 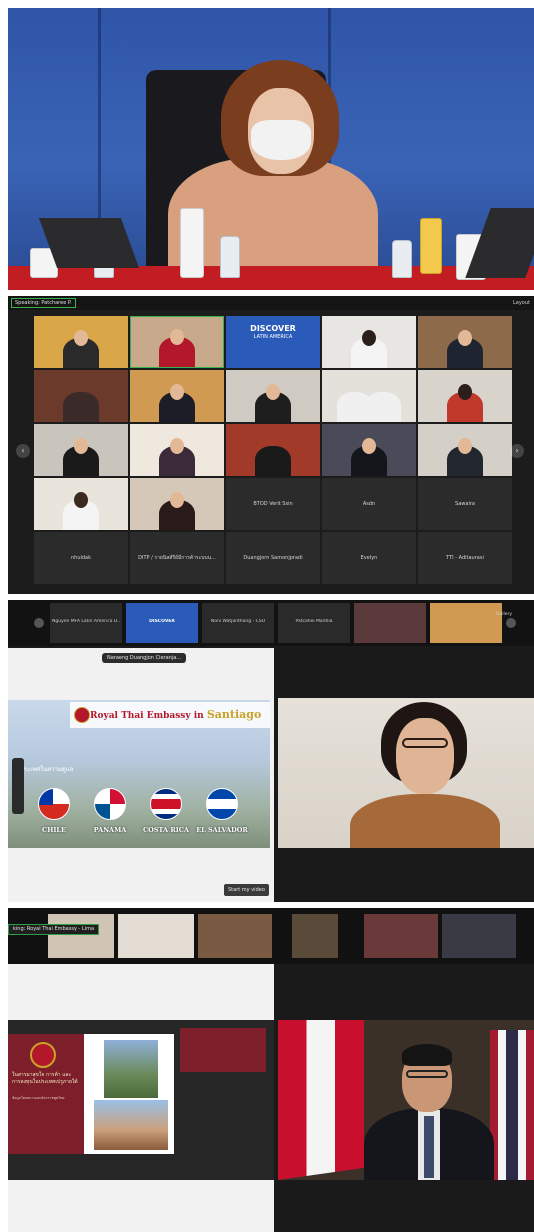 I want to click on speaking-indicator: king: Royal Thai Embassy - Lima, so click(x=54, y=929).